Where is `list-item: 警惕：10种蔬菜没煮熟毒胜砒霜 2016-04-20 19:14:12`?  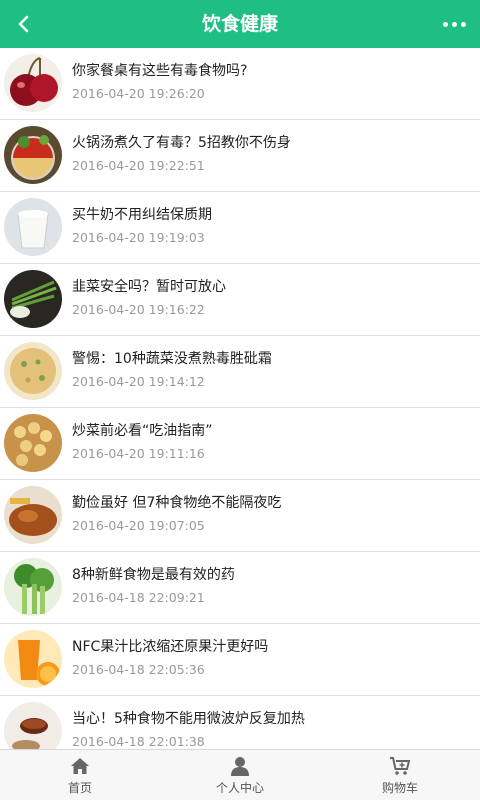
list-item: 警惕：10种蔬菜没煮熟毒胜砒霜 2016-04-20 19:14:12 is located at coordinates (240, 372).